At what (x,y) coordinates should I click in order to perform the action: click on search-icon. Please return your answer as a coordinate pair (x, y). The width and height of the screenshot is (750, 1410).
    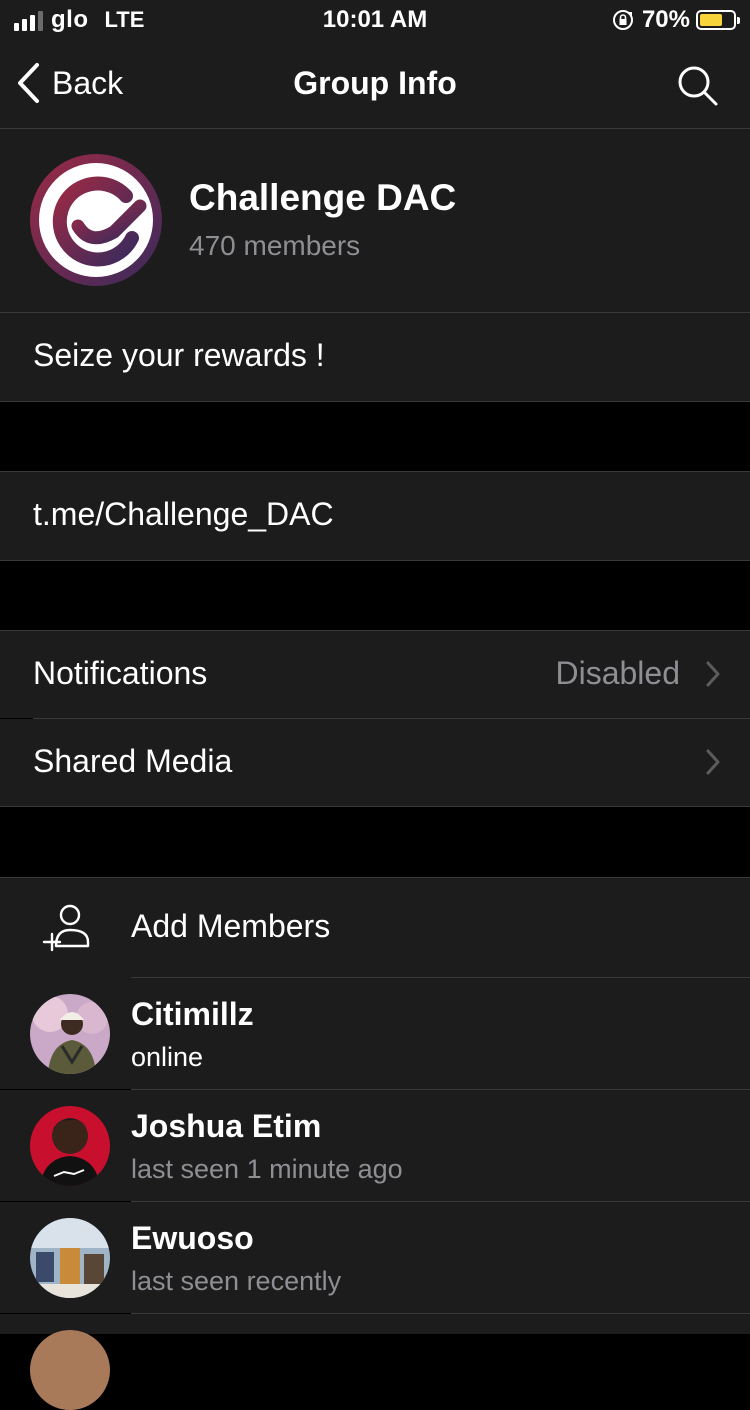
    Looking at the image, I should click on (698, 86).